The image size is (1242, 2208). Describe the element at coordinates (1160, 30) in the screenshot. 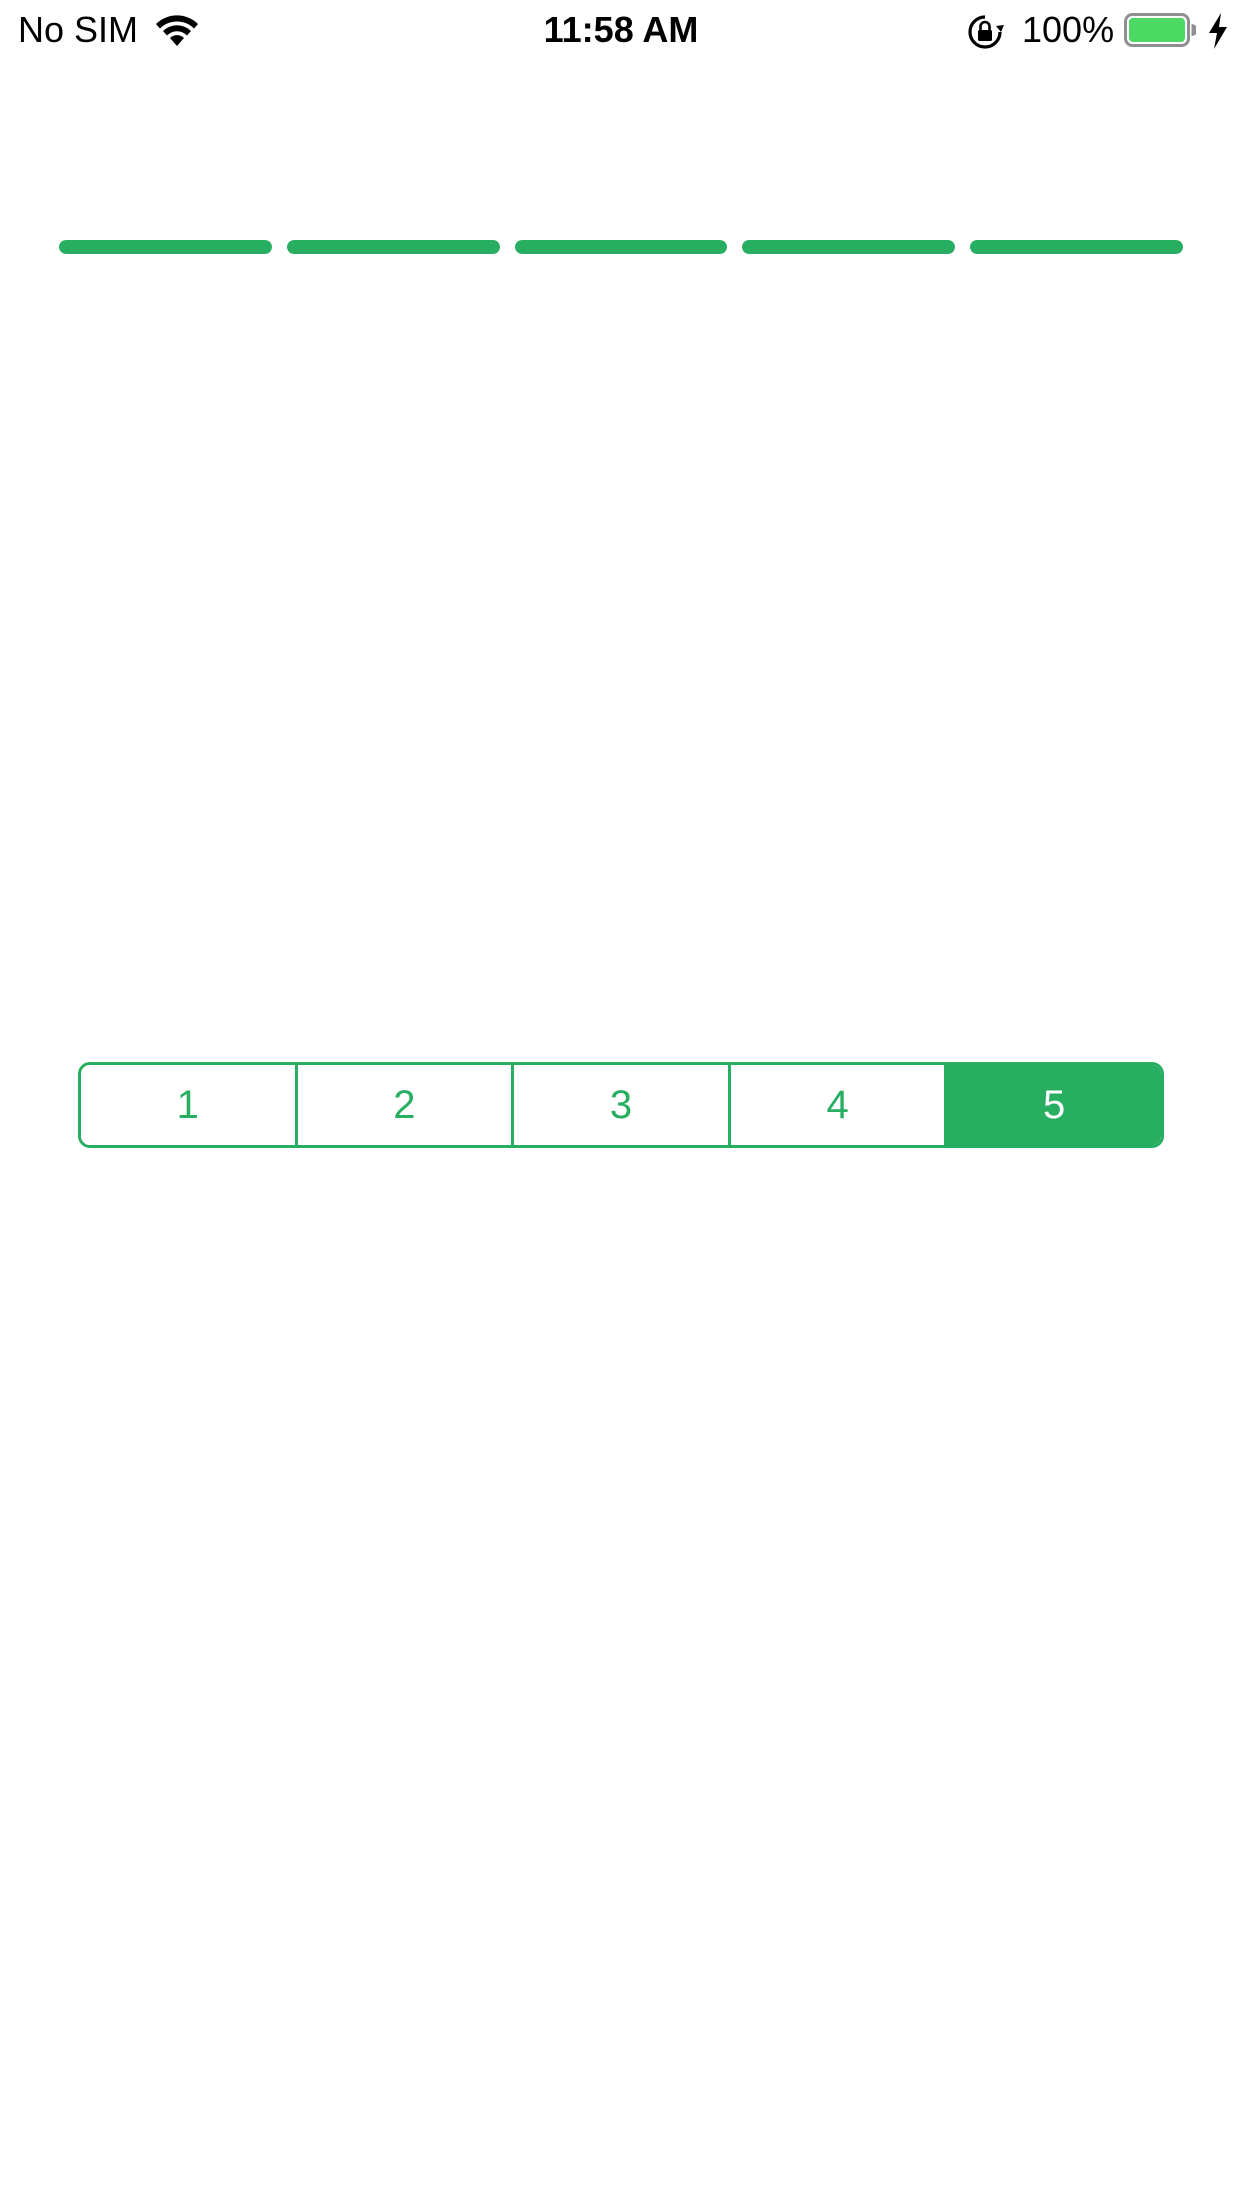

I see `battery-icon` at that location.